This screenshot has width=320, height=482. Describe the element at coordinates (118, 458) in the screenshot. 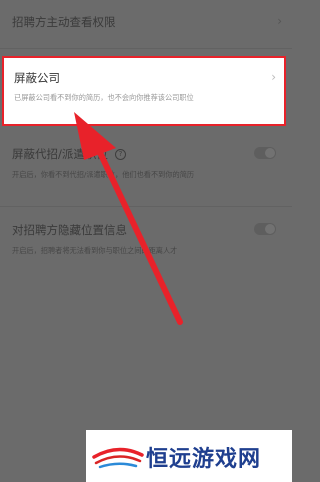

I see `watermark-logo` at that location.